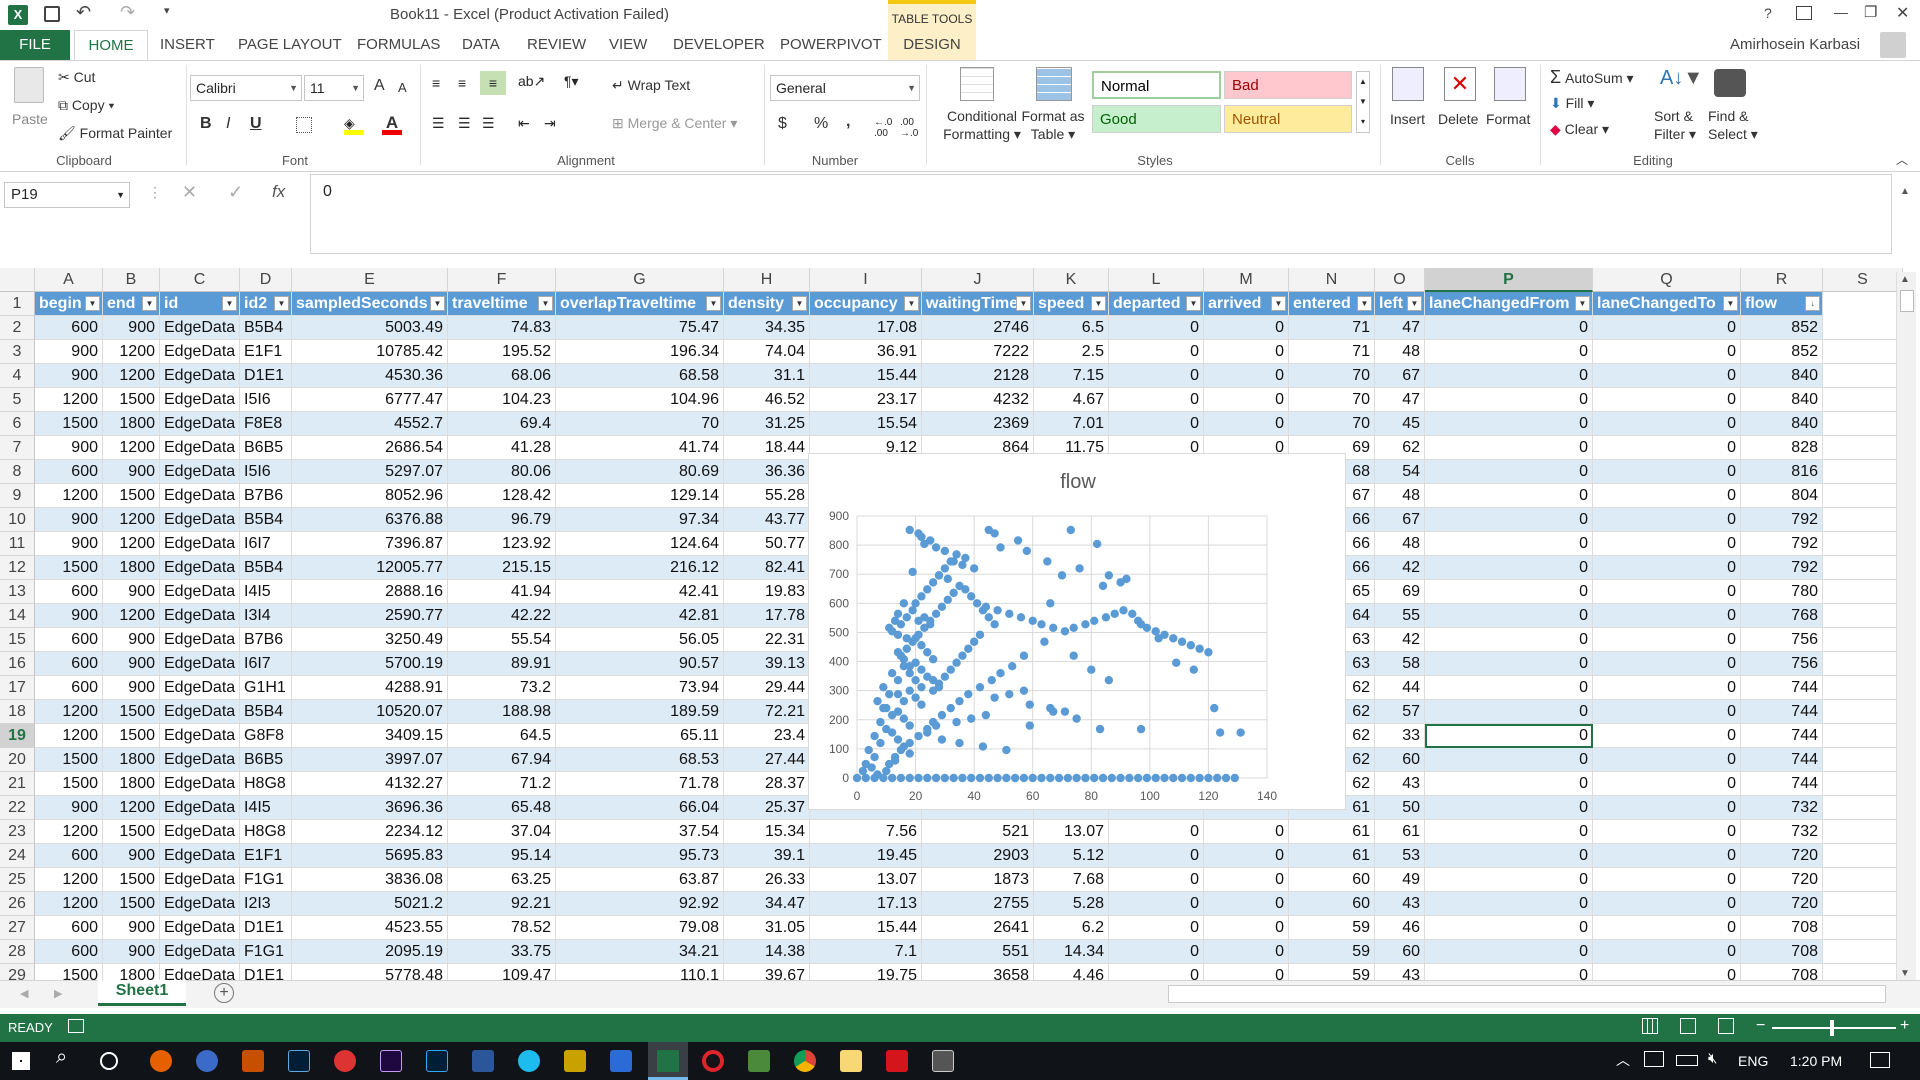 The width and height of the screenshot is (1920, 1080). What do you see at coordinates (1650, 1026) in the screenshot?
I see `normal-view-icon` at bounding box center [1650, 1026].